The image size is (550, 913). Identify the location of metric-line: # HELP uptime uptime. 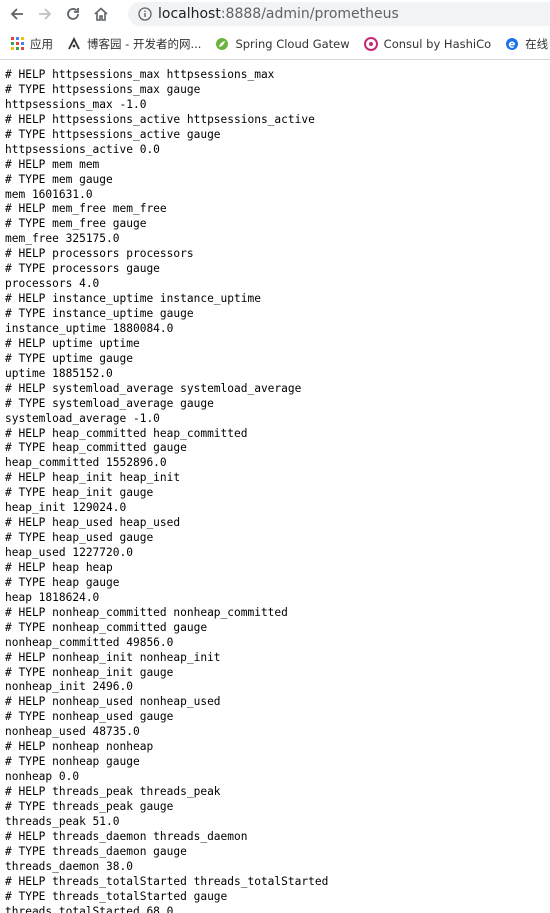
(72, 343).